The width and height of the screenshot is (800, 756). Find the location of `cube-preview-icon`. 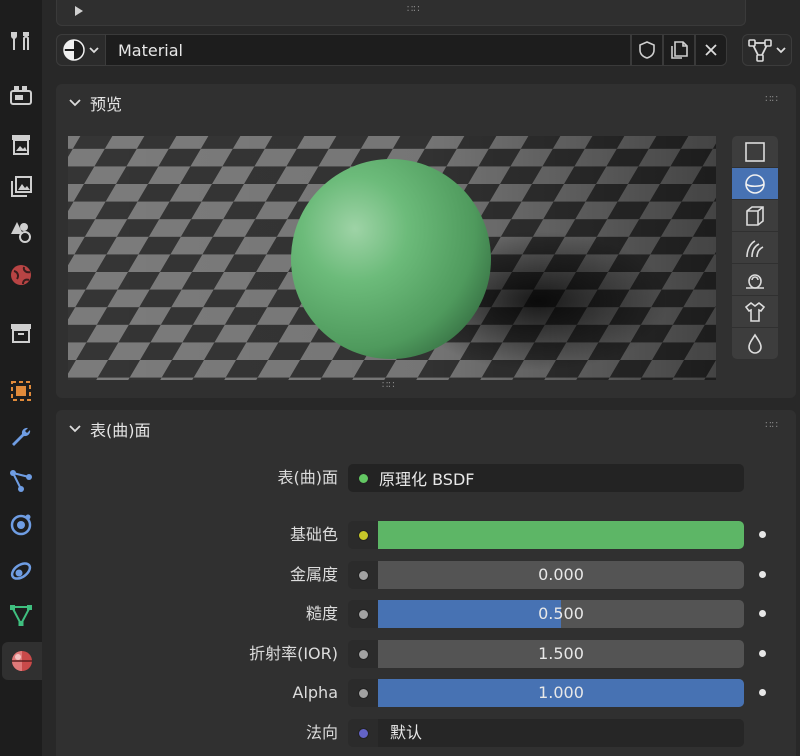

cube-preview-icon is located at coordinates (755, 215).